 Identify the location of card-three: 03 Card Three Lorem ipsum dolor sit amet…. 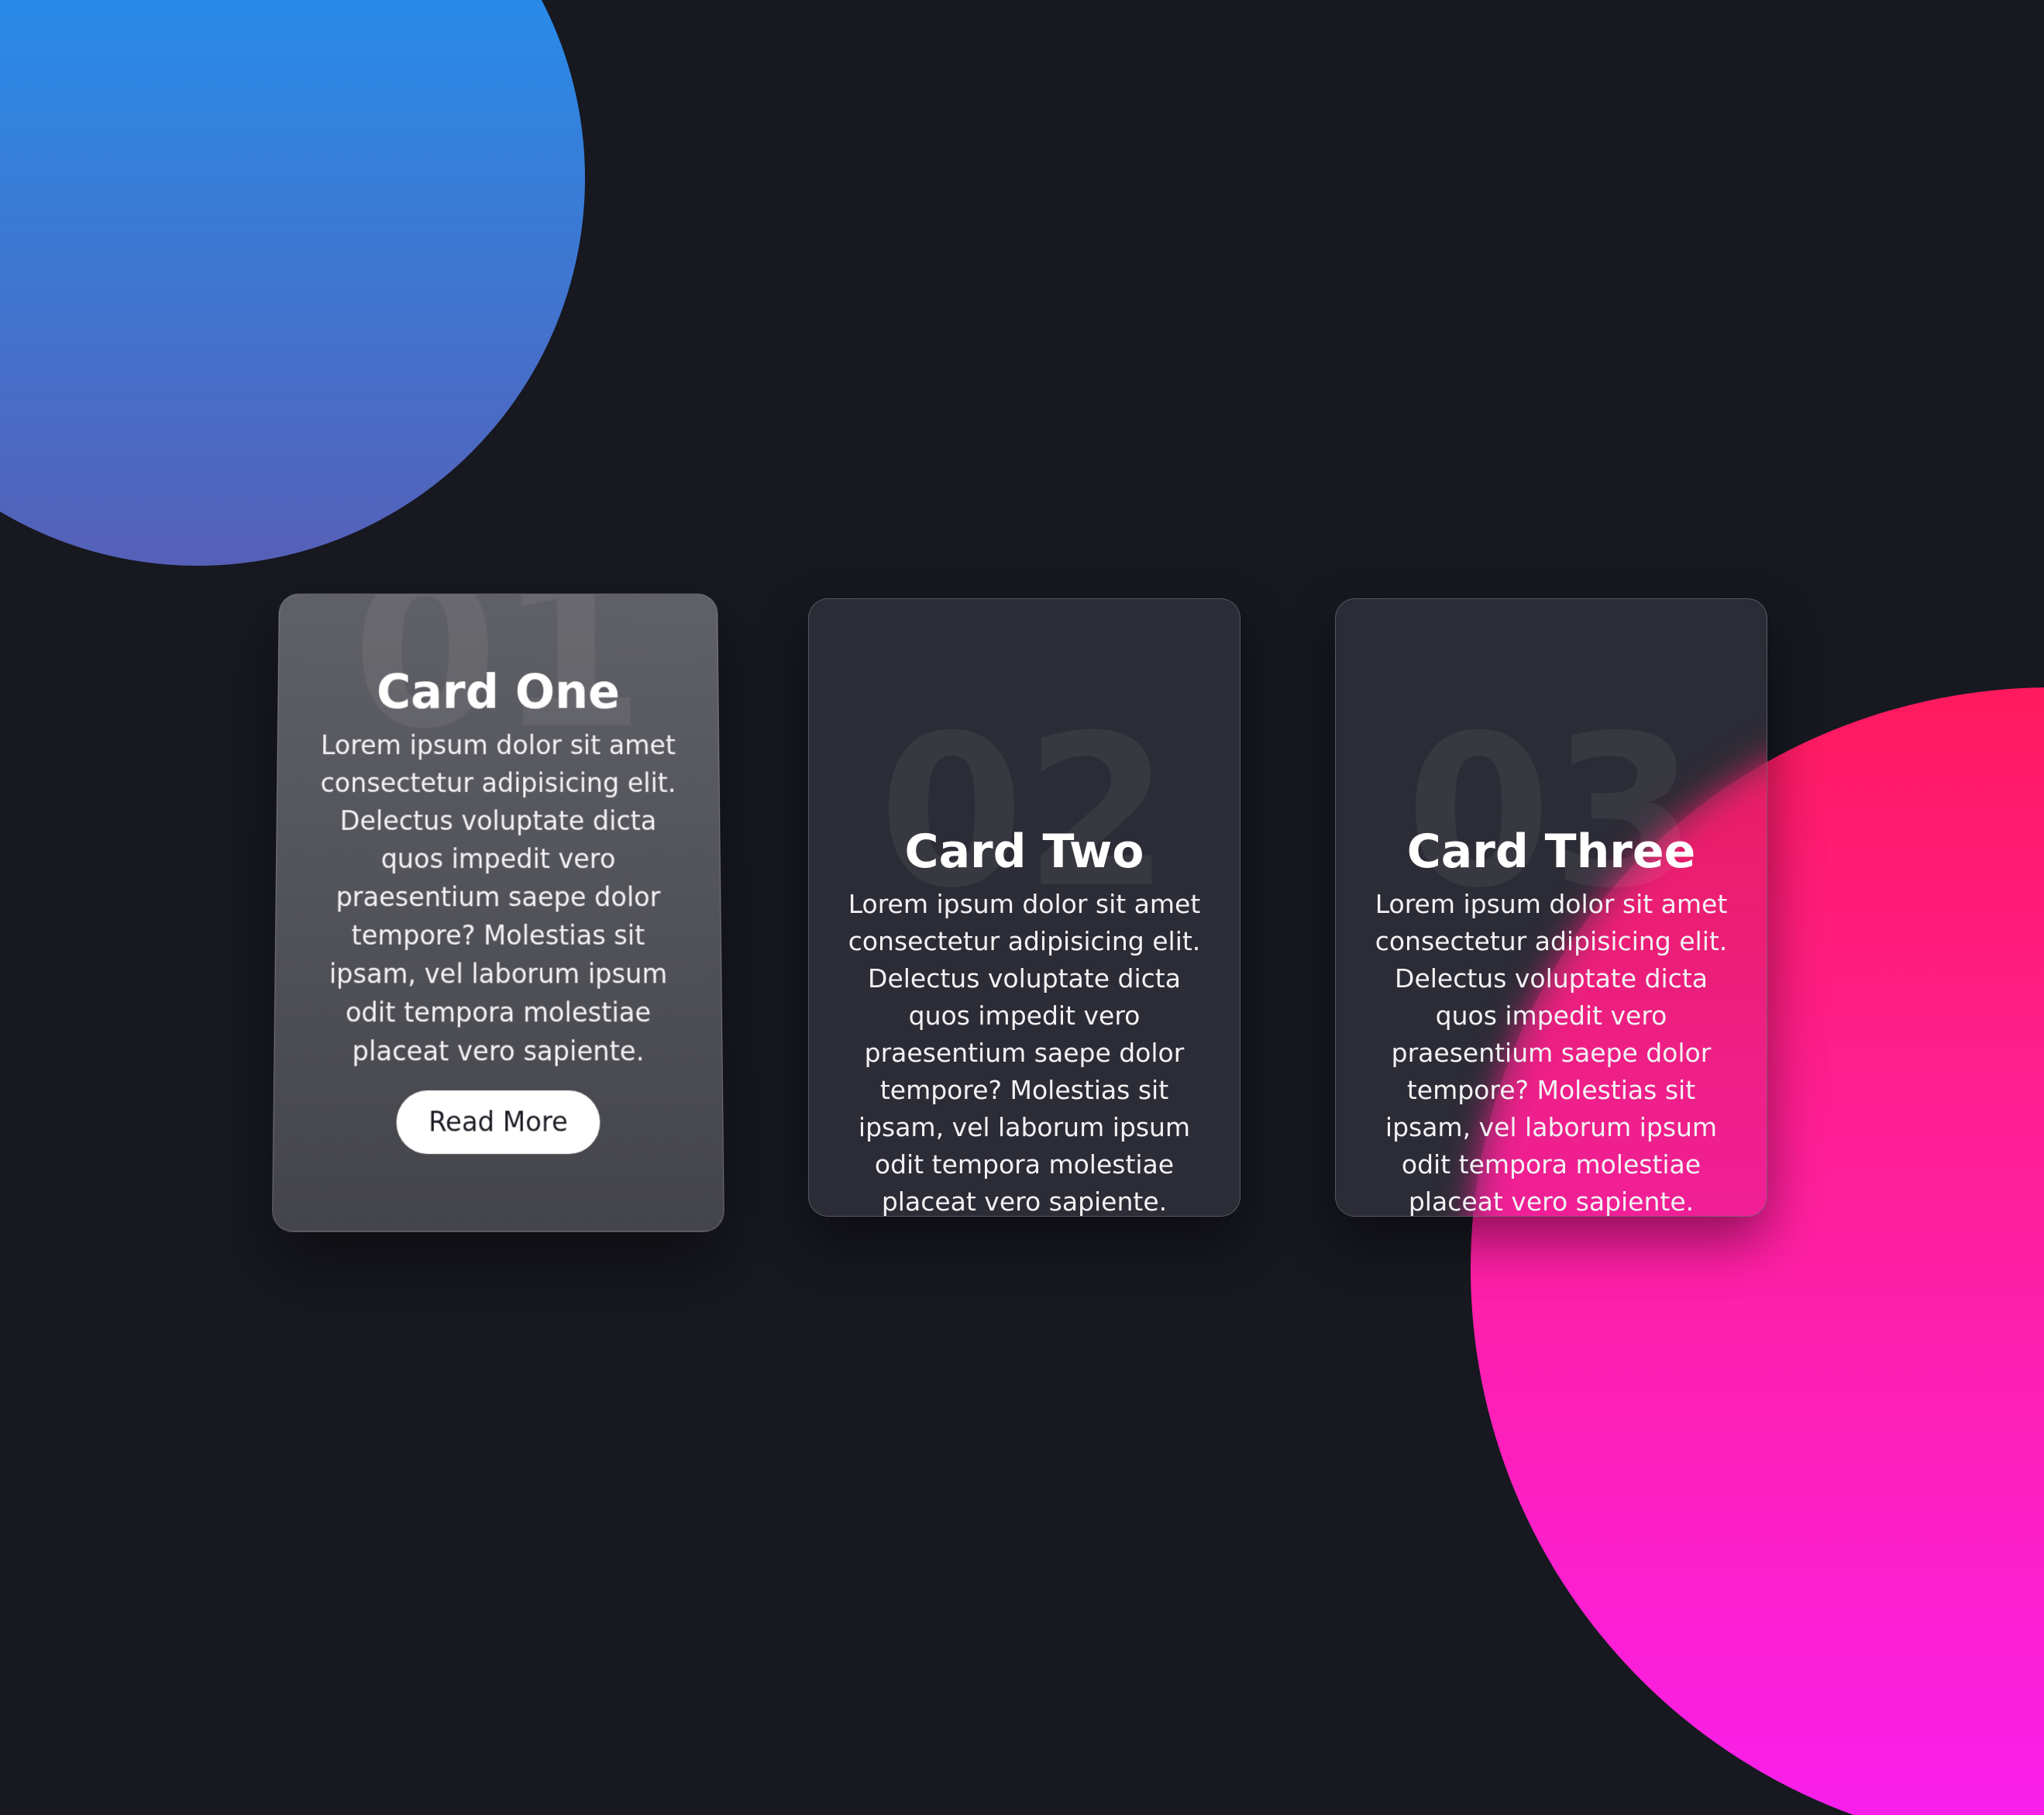
(1551, 907).